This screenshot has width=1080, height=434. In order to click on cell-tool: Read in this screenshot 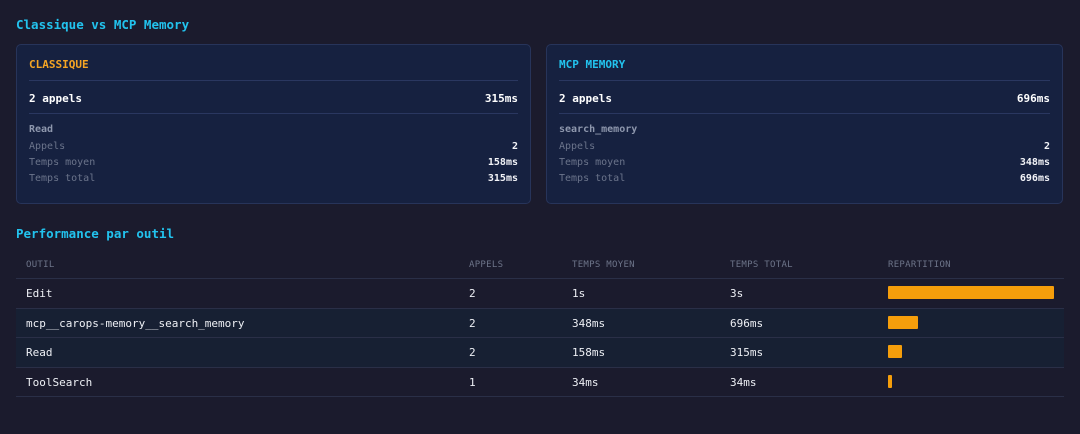, I will do `click(39, 352)`.